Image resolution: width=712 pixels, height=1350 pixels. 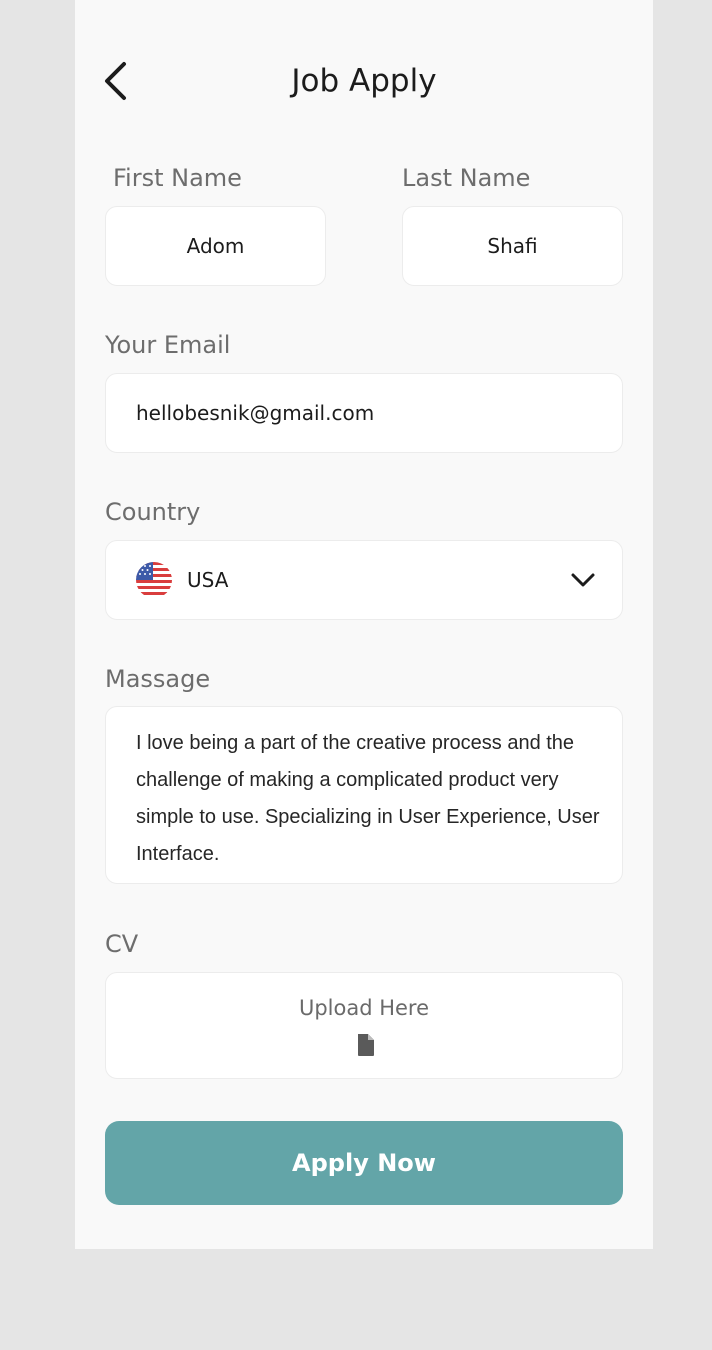 What do you see at coordinates (364, 1163) in the screenshot?
I see `apply-now-button: Apply Now` at bounding box center [364, 1163].